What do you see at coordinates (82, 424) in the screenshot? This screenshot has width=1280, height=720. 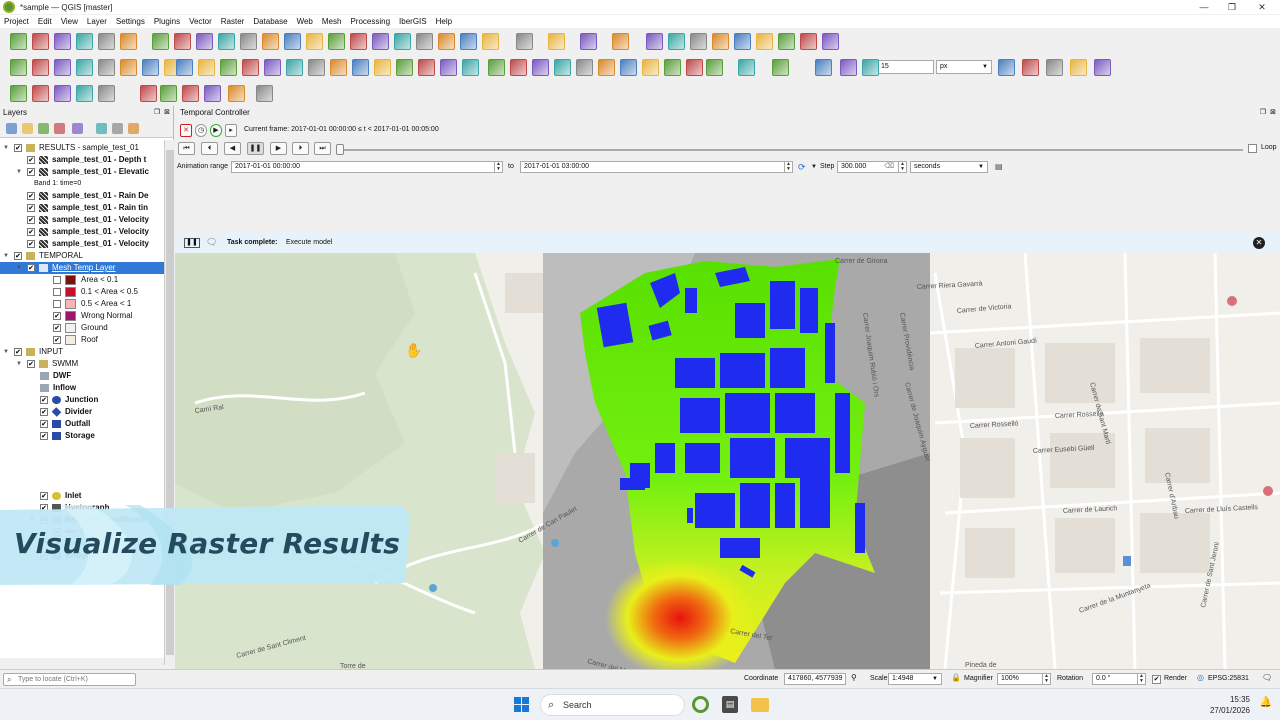 I see `layer-row: ✔ Outfall` at bounding box center [82, 424].